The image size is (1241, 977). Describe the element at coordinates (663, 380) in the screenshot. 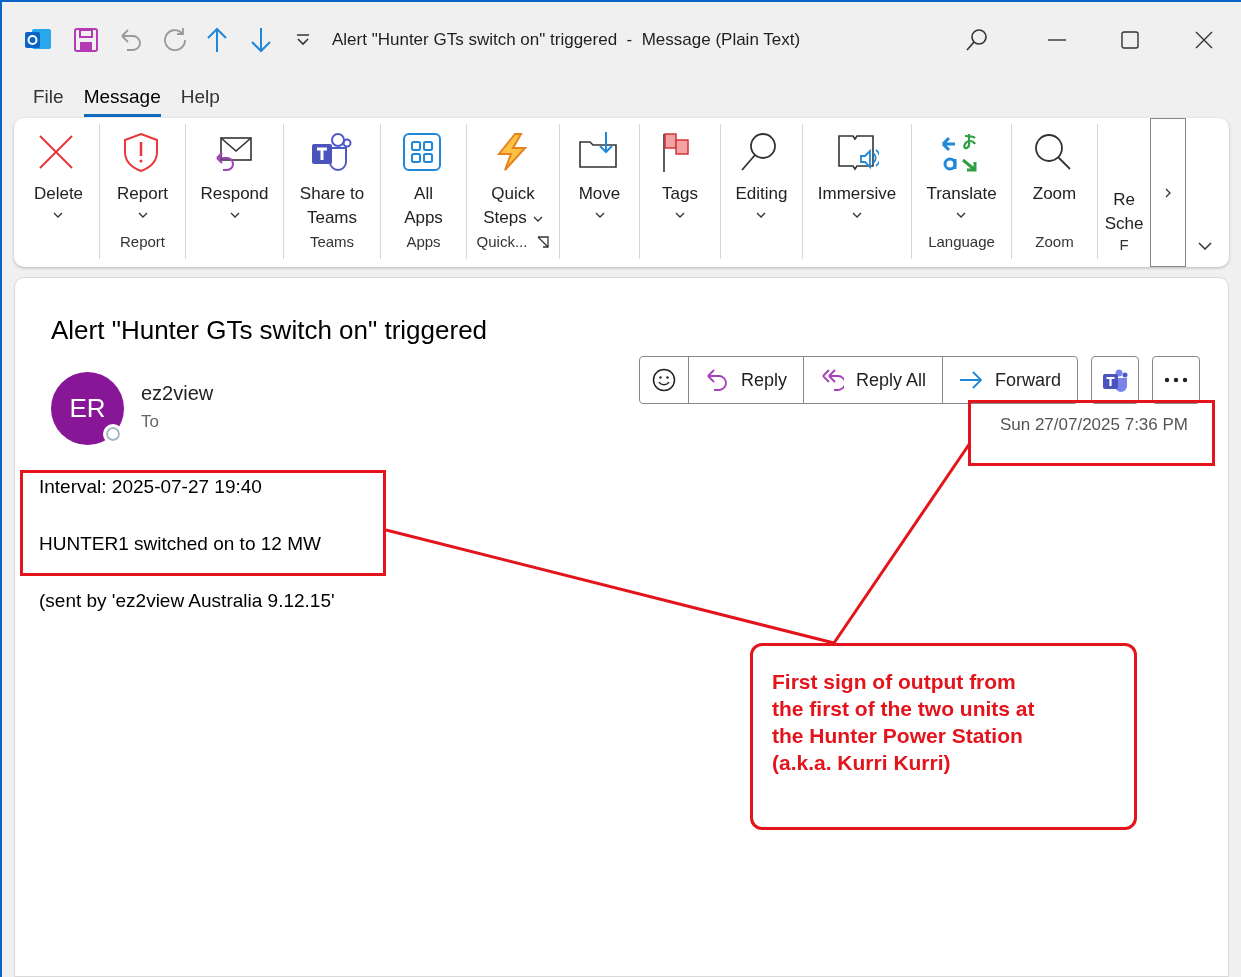

I see `smiley-icon` at that location.